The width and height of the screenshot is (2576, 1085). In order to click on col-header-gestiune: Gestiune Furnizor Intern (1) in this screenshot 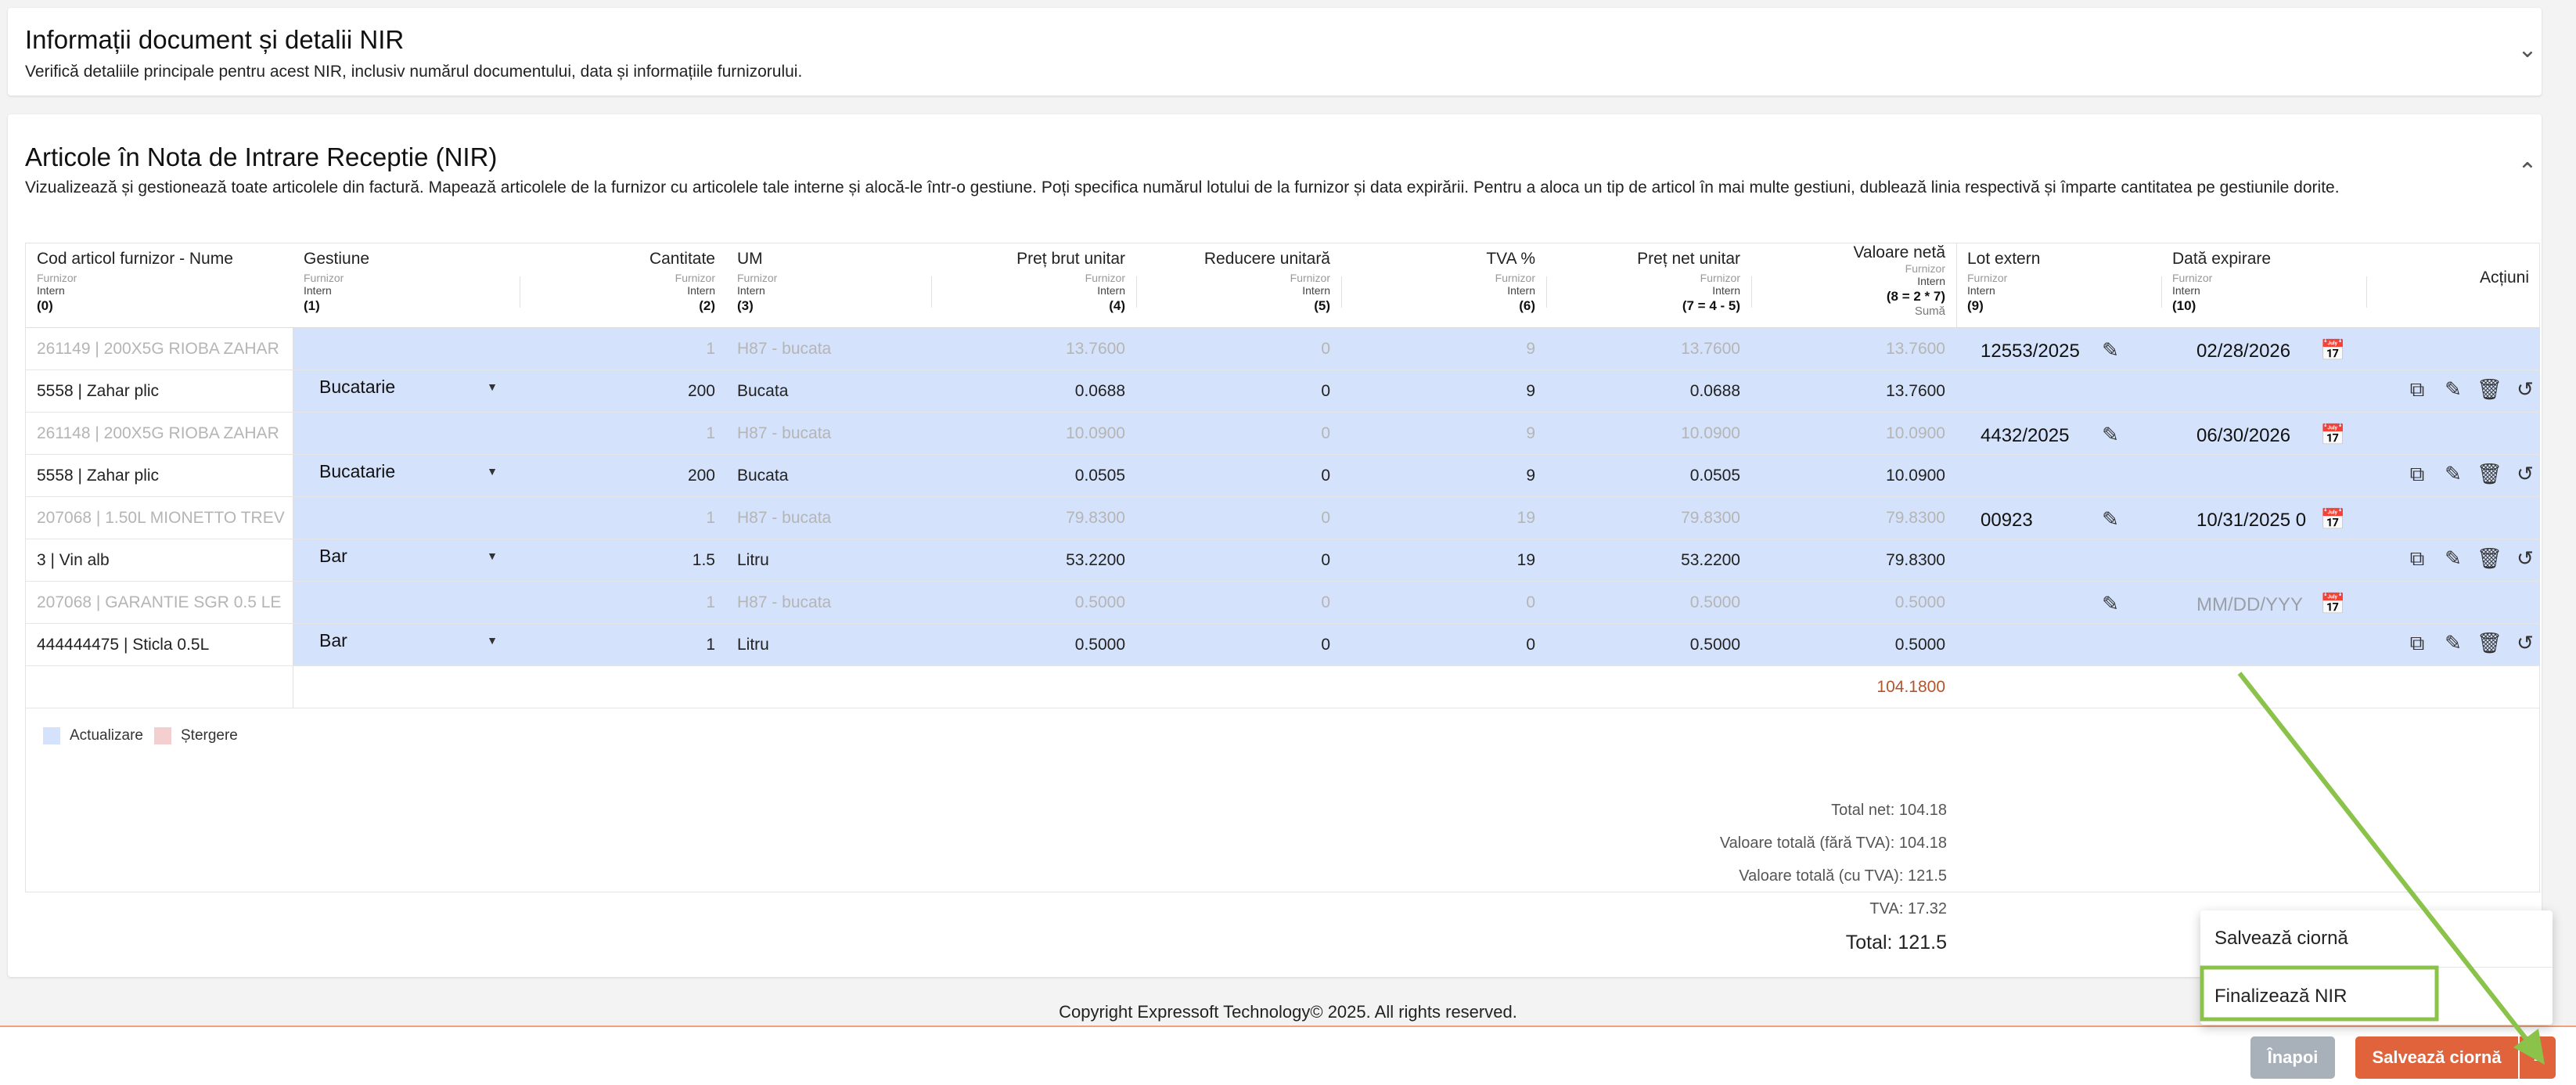, I will do `click(337, 281)`.